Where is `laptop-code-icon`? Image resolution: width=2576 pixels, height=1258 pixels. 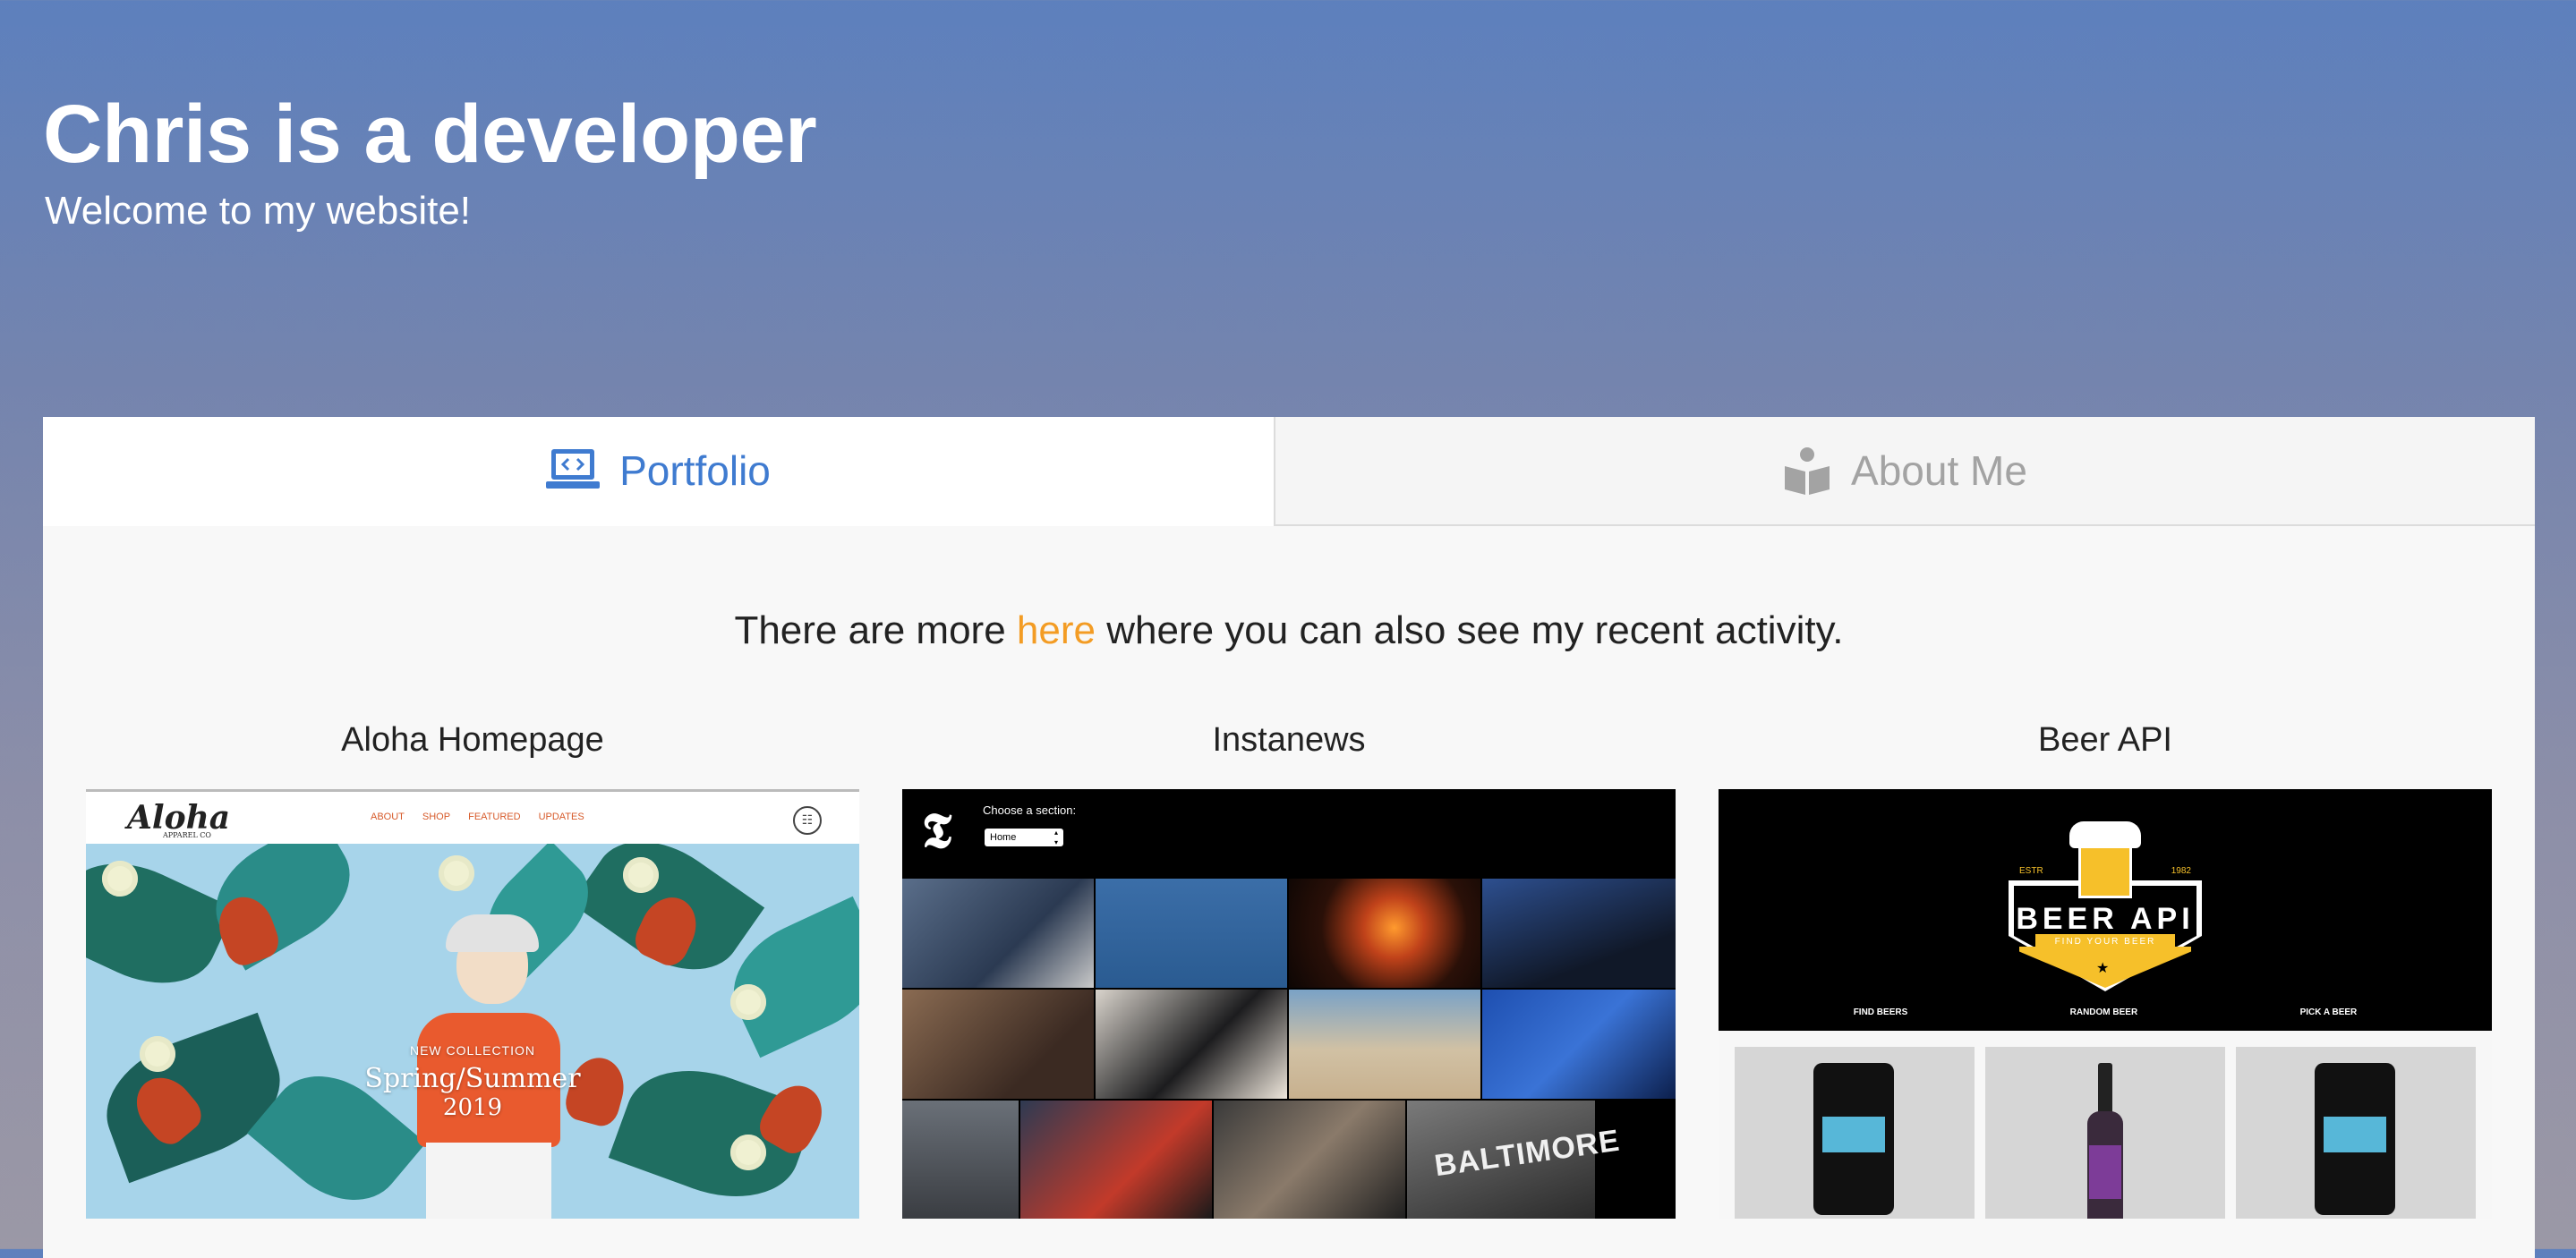
laptop-code-icon is located at coordinates (573, 470).